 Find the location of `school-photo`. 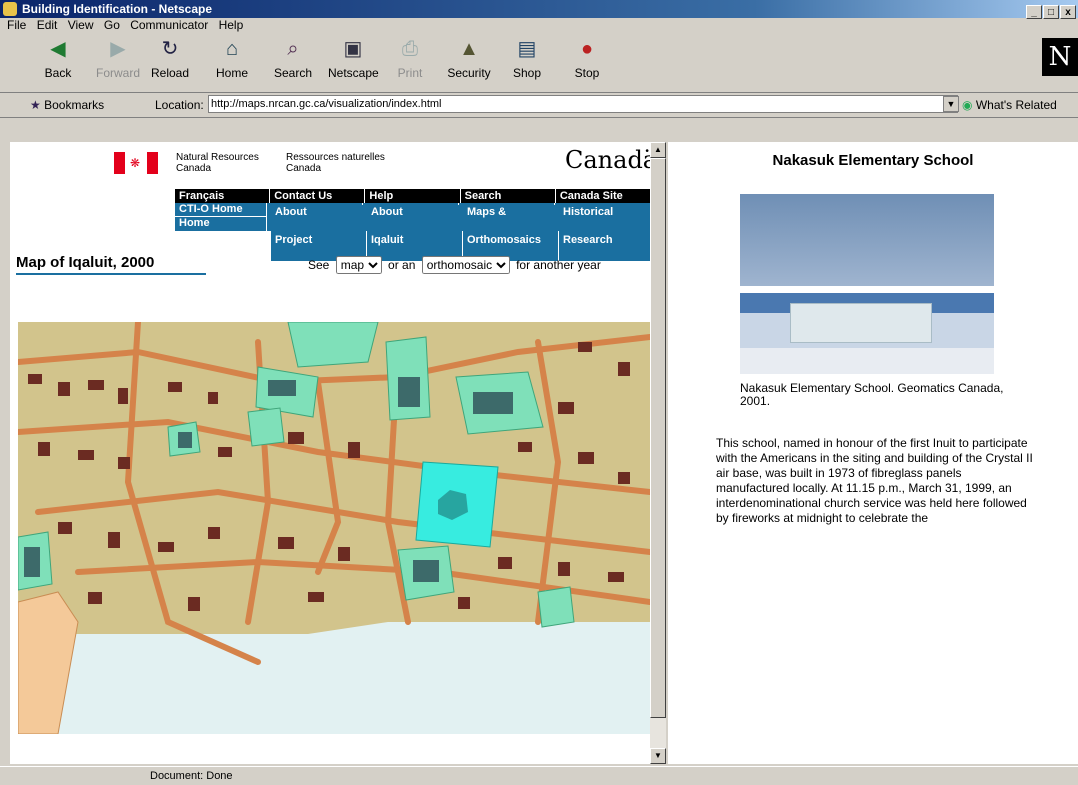

school-photo is located at coordinates (867, 333).